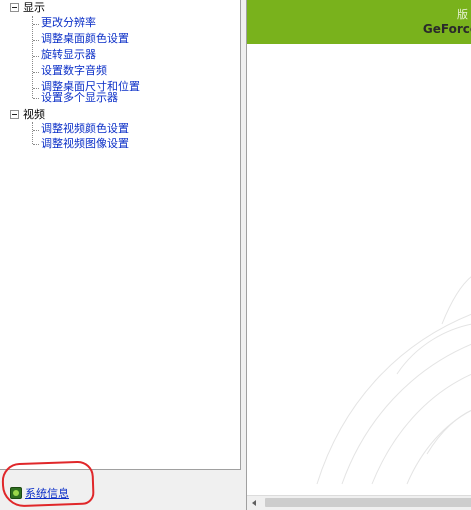 The width and height of the screenshot is (471, 510). Describe the element at coordinates (446, 29) in the screenshot. I see `banner-product-name: GeForce` at that location.